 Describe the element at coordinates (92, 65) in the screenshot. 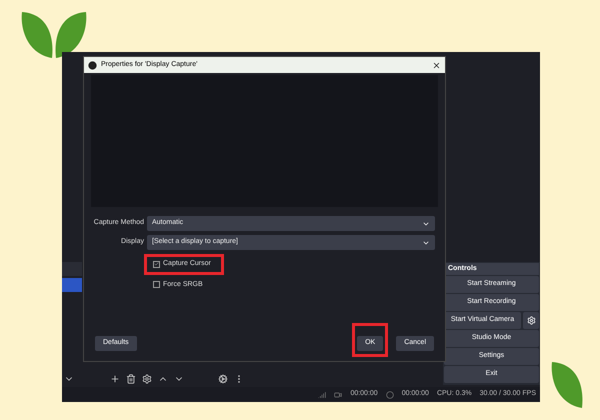

I see `app-icon` at that location.